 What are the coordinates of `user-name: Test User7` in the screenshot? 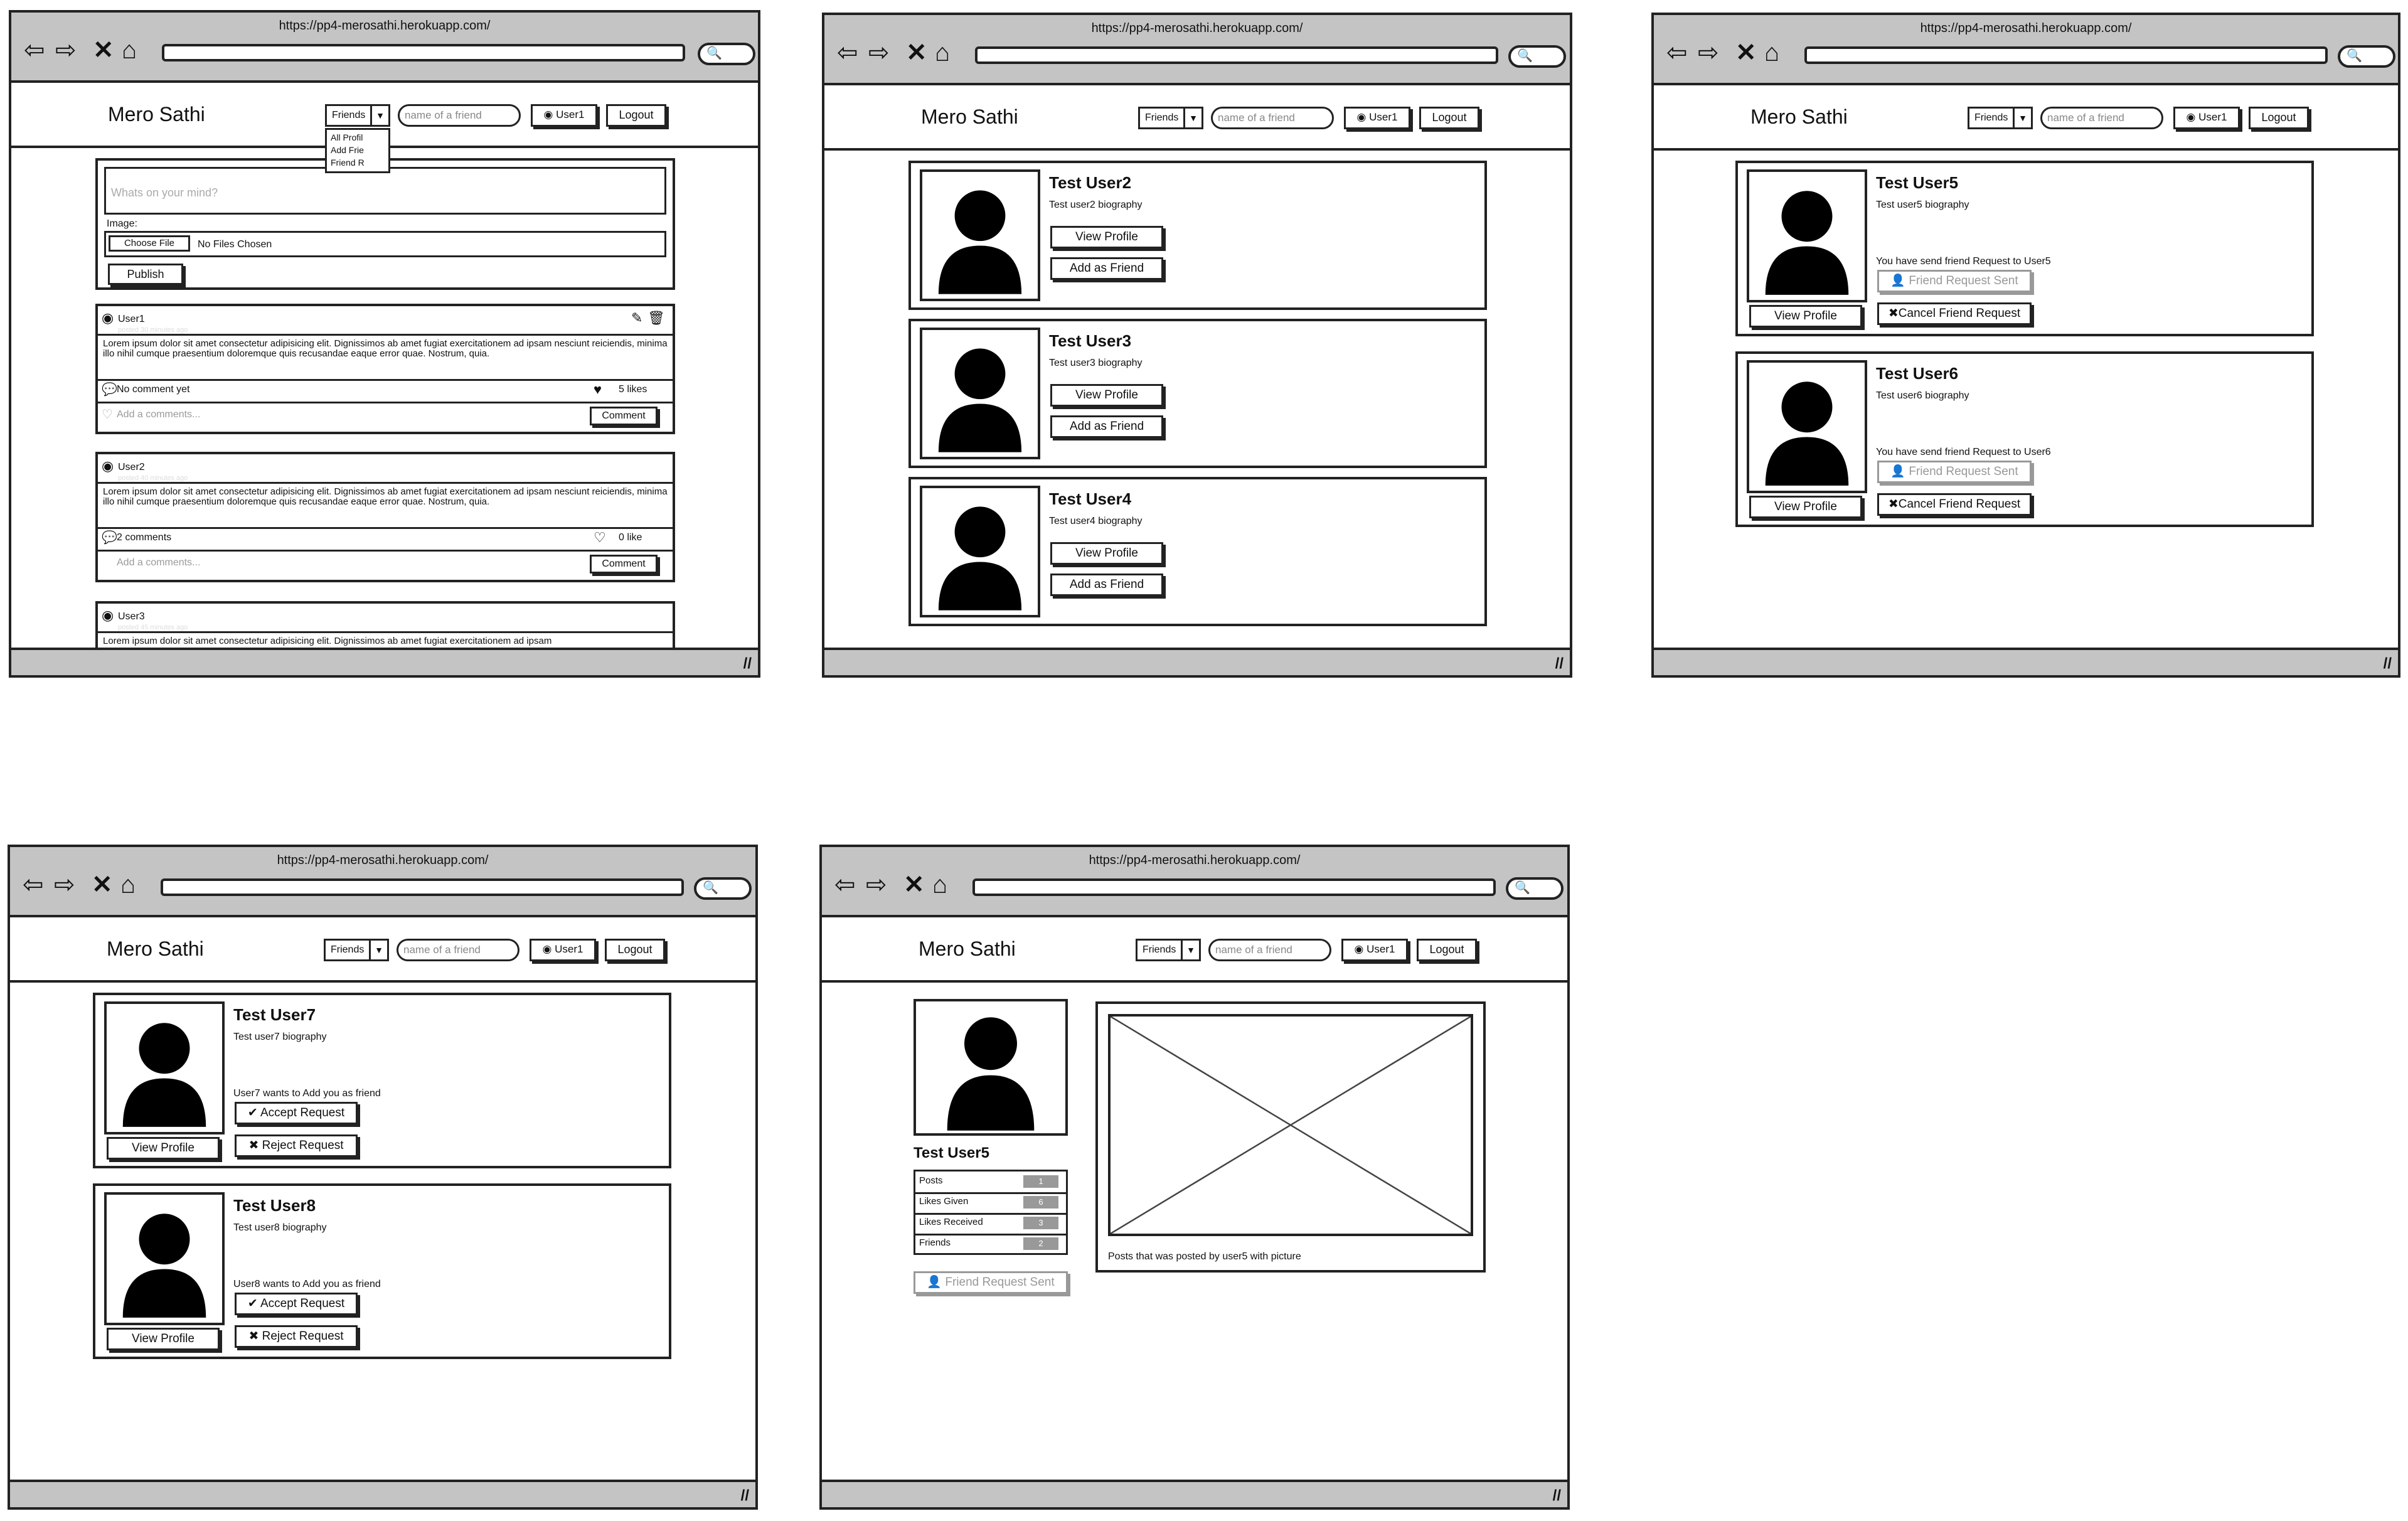 It's located at (274, 1015).